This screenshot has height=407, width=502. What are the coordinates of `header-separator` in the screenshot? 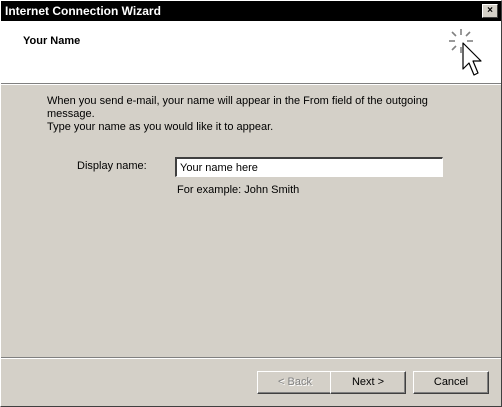 It's located at (251, 84).